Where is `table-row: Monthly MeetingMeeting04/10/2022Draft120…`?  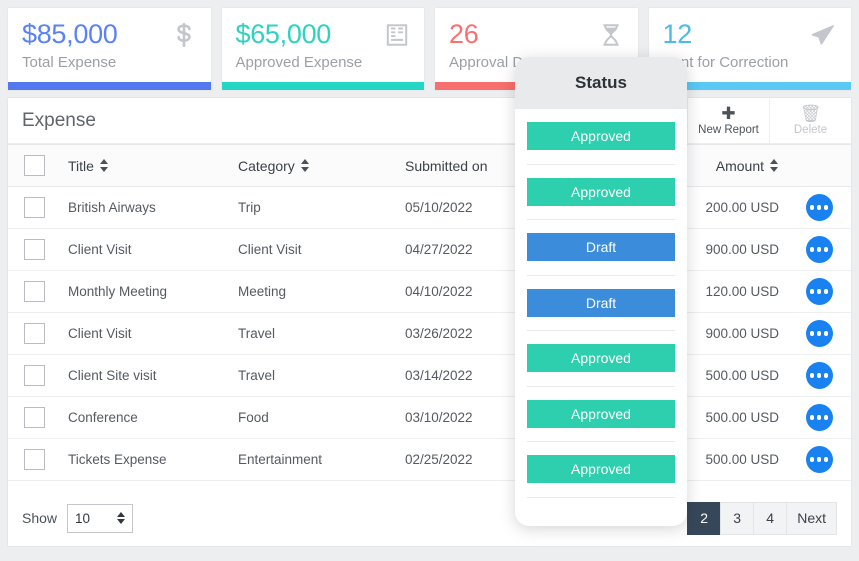 table-row: Monthly MeetingMeeting04/10/2022Draft120… is located at coordinates (429, 291).